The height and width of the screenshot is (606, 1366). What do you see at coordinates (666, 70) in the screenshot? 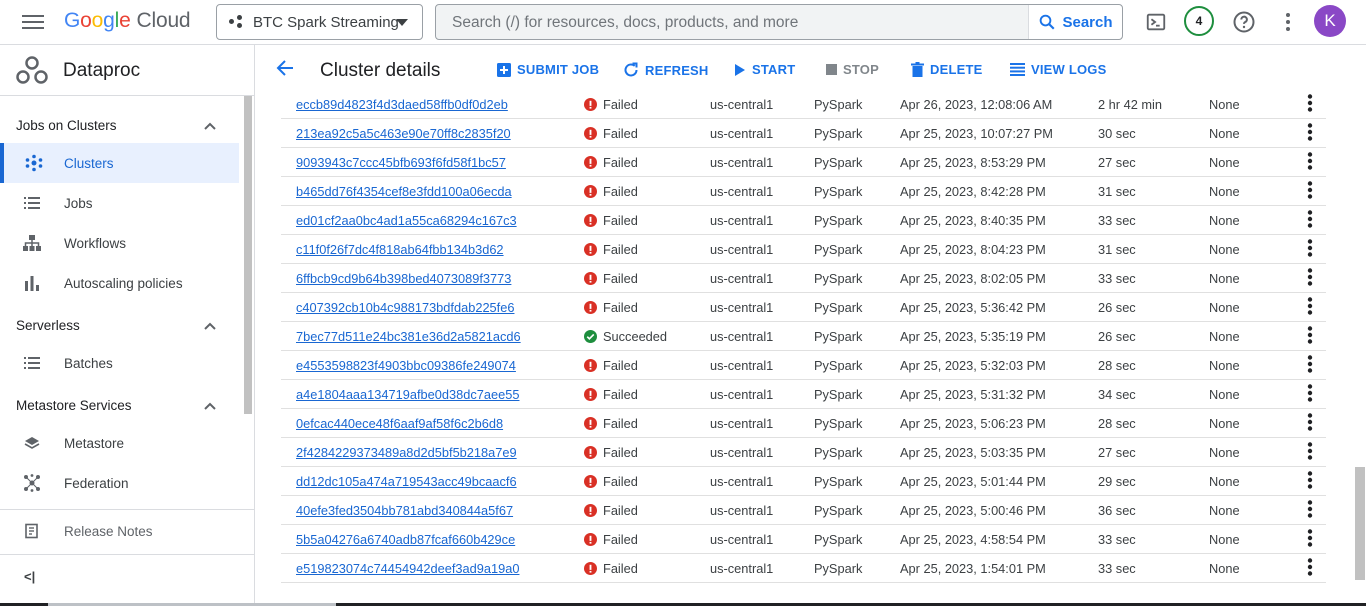
I see `refresh-button: REFRESH` at bounding box center [666, 70].